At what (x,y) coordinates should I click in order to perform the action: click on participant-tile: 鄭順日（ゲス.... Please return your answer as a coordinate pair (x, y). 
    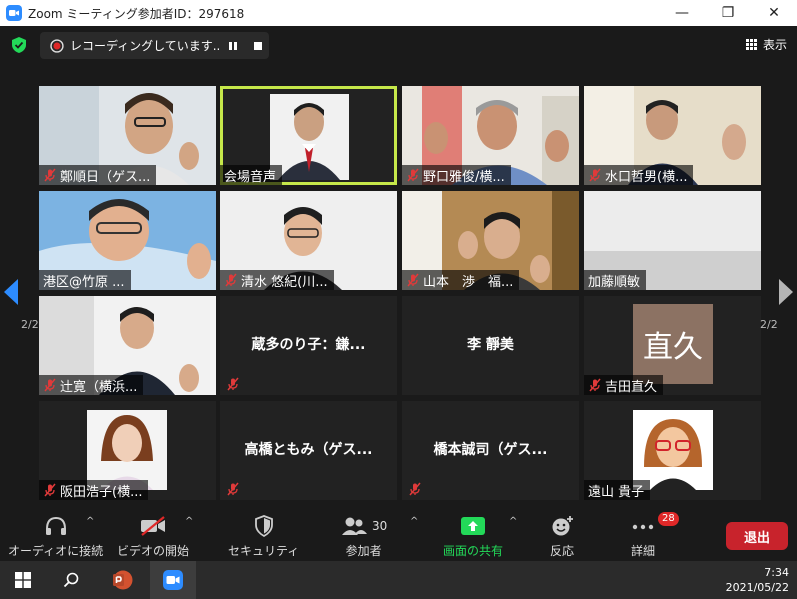
    Looking at the image, I should click on (127, 135).